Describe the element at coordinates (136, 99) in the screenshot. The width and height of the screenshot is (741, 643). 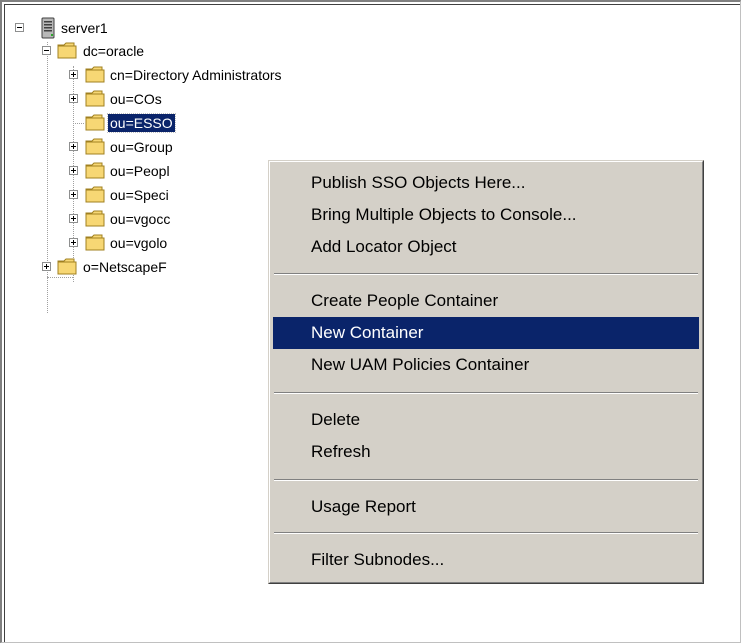
I see `tree-node-label: ou=COs` at that location.